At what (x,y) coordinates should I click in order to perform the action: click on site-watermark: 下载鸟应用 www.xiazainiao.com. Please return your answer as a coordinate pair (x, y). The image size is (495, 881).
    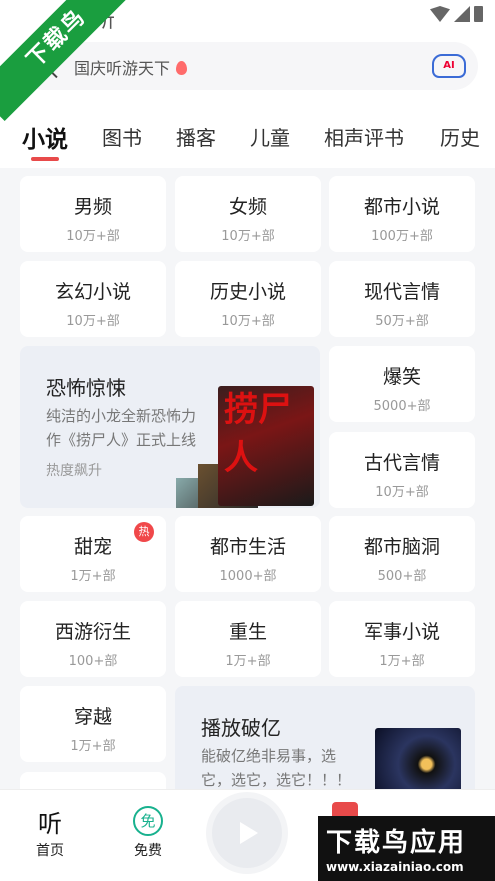
    Looking at the image, I should click on (406, 848).